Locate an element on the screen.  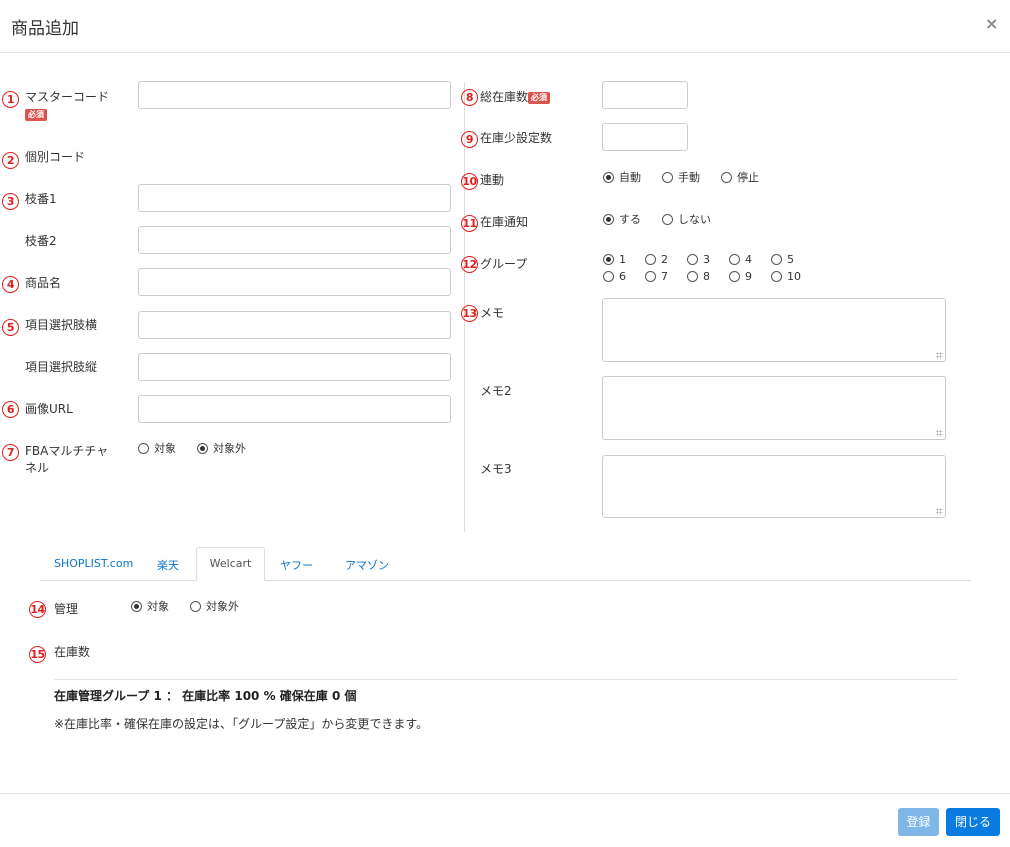
manage-label: 管理 is located at coordinates (66, 609).